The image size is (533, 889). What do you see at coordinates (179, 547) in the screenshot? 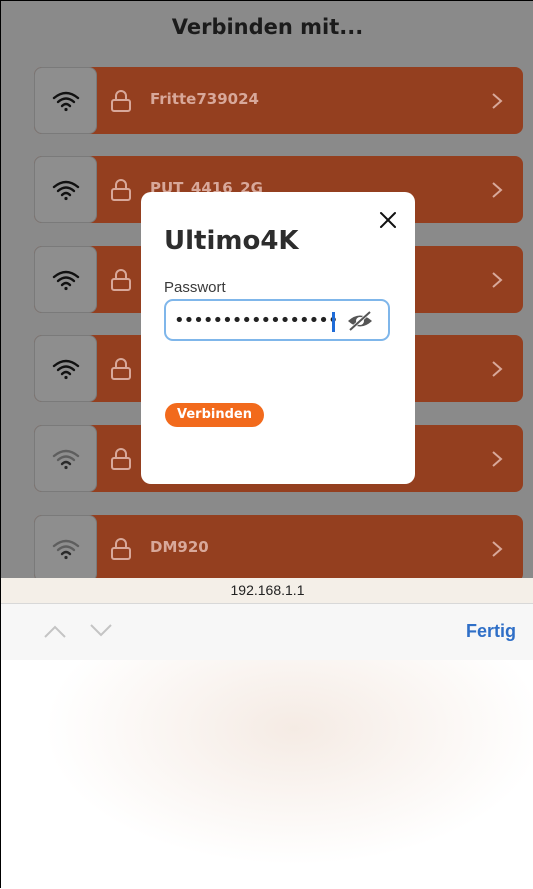
I see `network-name: DM920` at bounding box center [179, 547].